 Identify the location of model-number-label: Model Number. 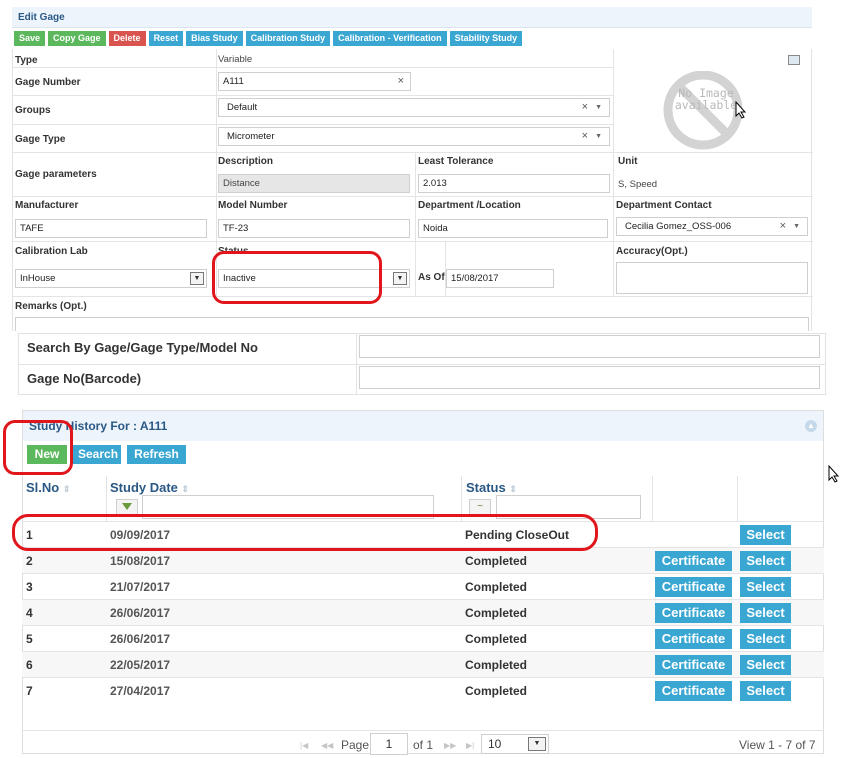
(253, 205).